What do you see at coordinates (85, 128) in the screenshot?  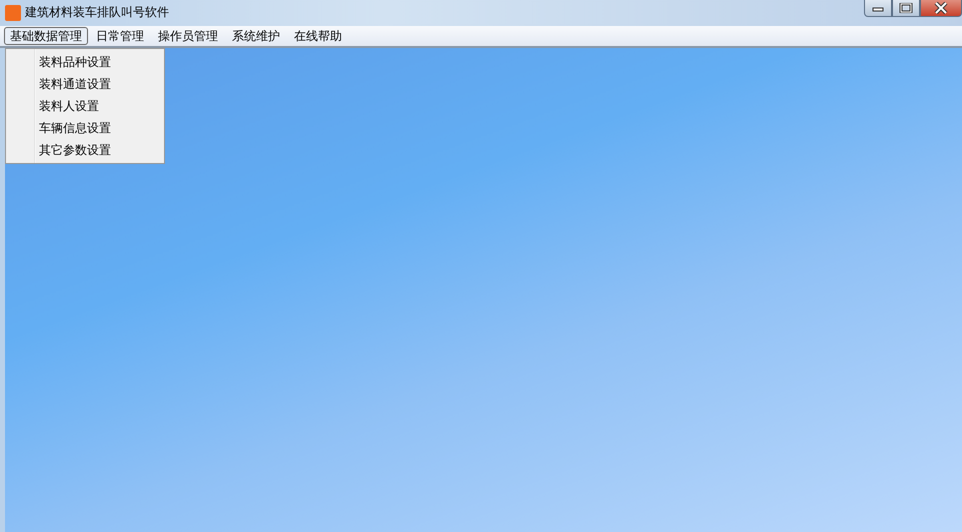 I see `dropdown-item: 车辆信息设置` at bounding box center [85, 128].